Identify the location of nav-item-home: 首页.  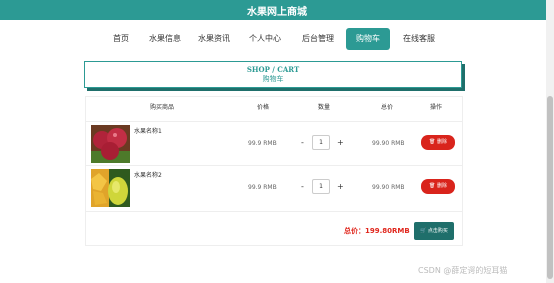
(121, 39).